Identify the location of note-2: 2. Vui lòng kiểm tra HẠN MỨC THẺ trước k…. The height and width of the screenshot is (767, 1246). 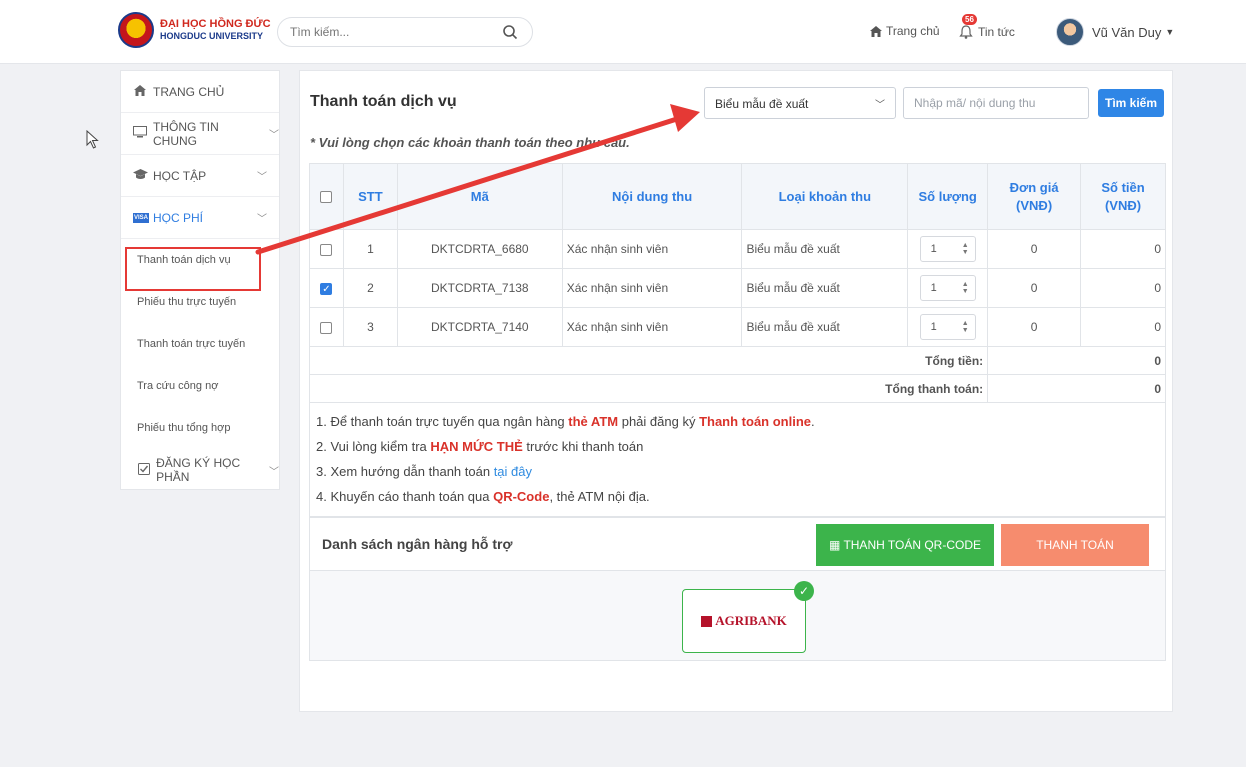
(480, 446).